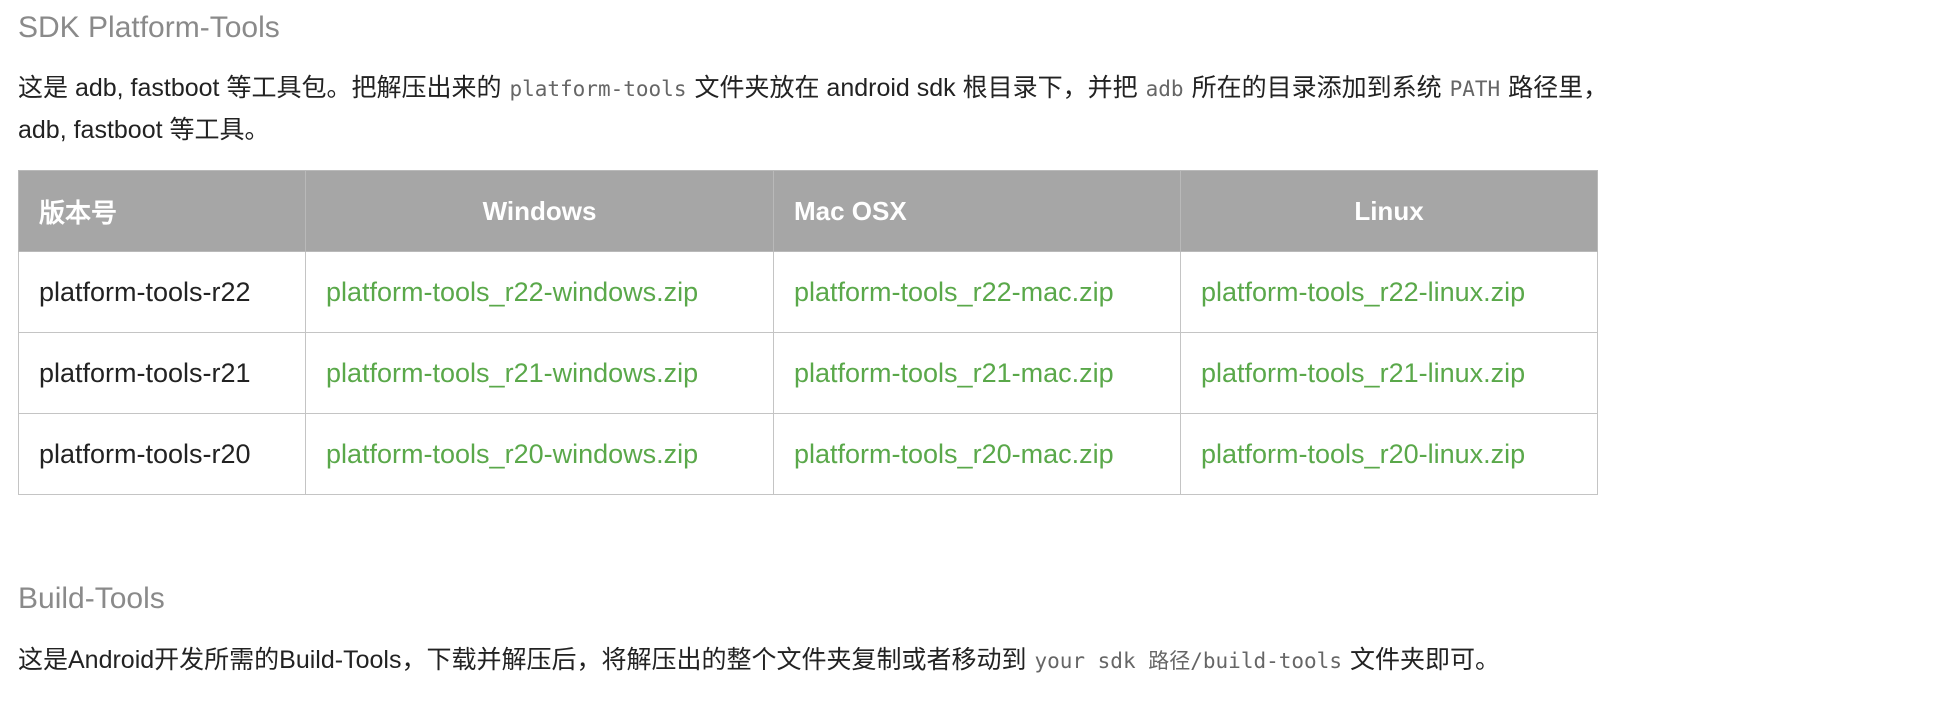  What do you see at coordinates (162, 373) in the screenshot?
I see `version-cell: platform-tools-r21` at bounding box center [162, 373].